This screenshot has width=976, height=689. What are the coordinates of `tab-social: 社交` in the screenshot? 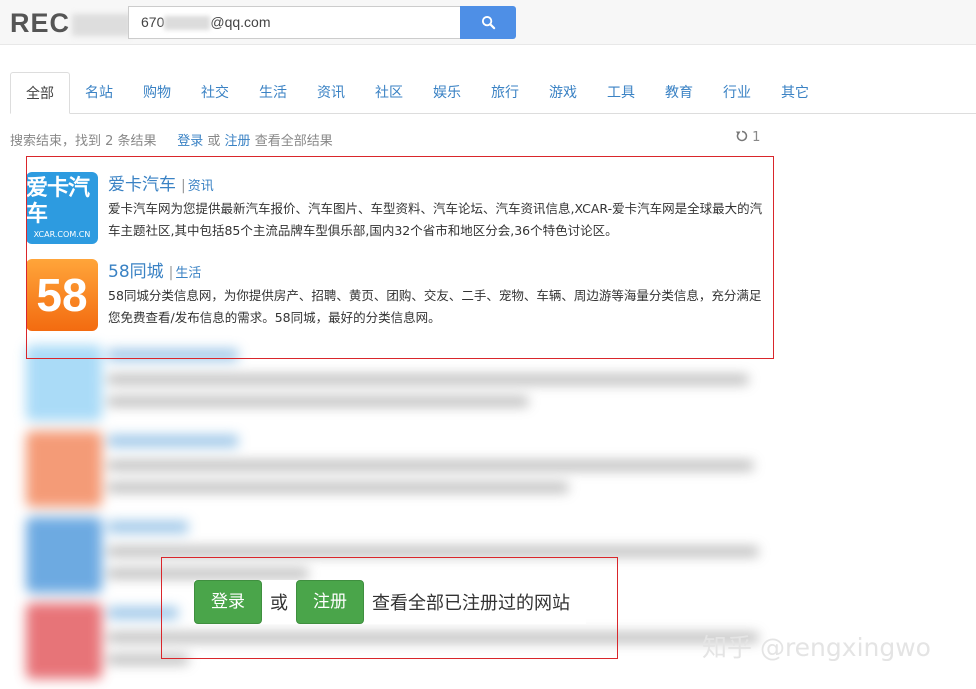 It's located at (215, 93).